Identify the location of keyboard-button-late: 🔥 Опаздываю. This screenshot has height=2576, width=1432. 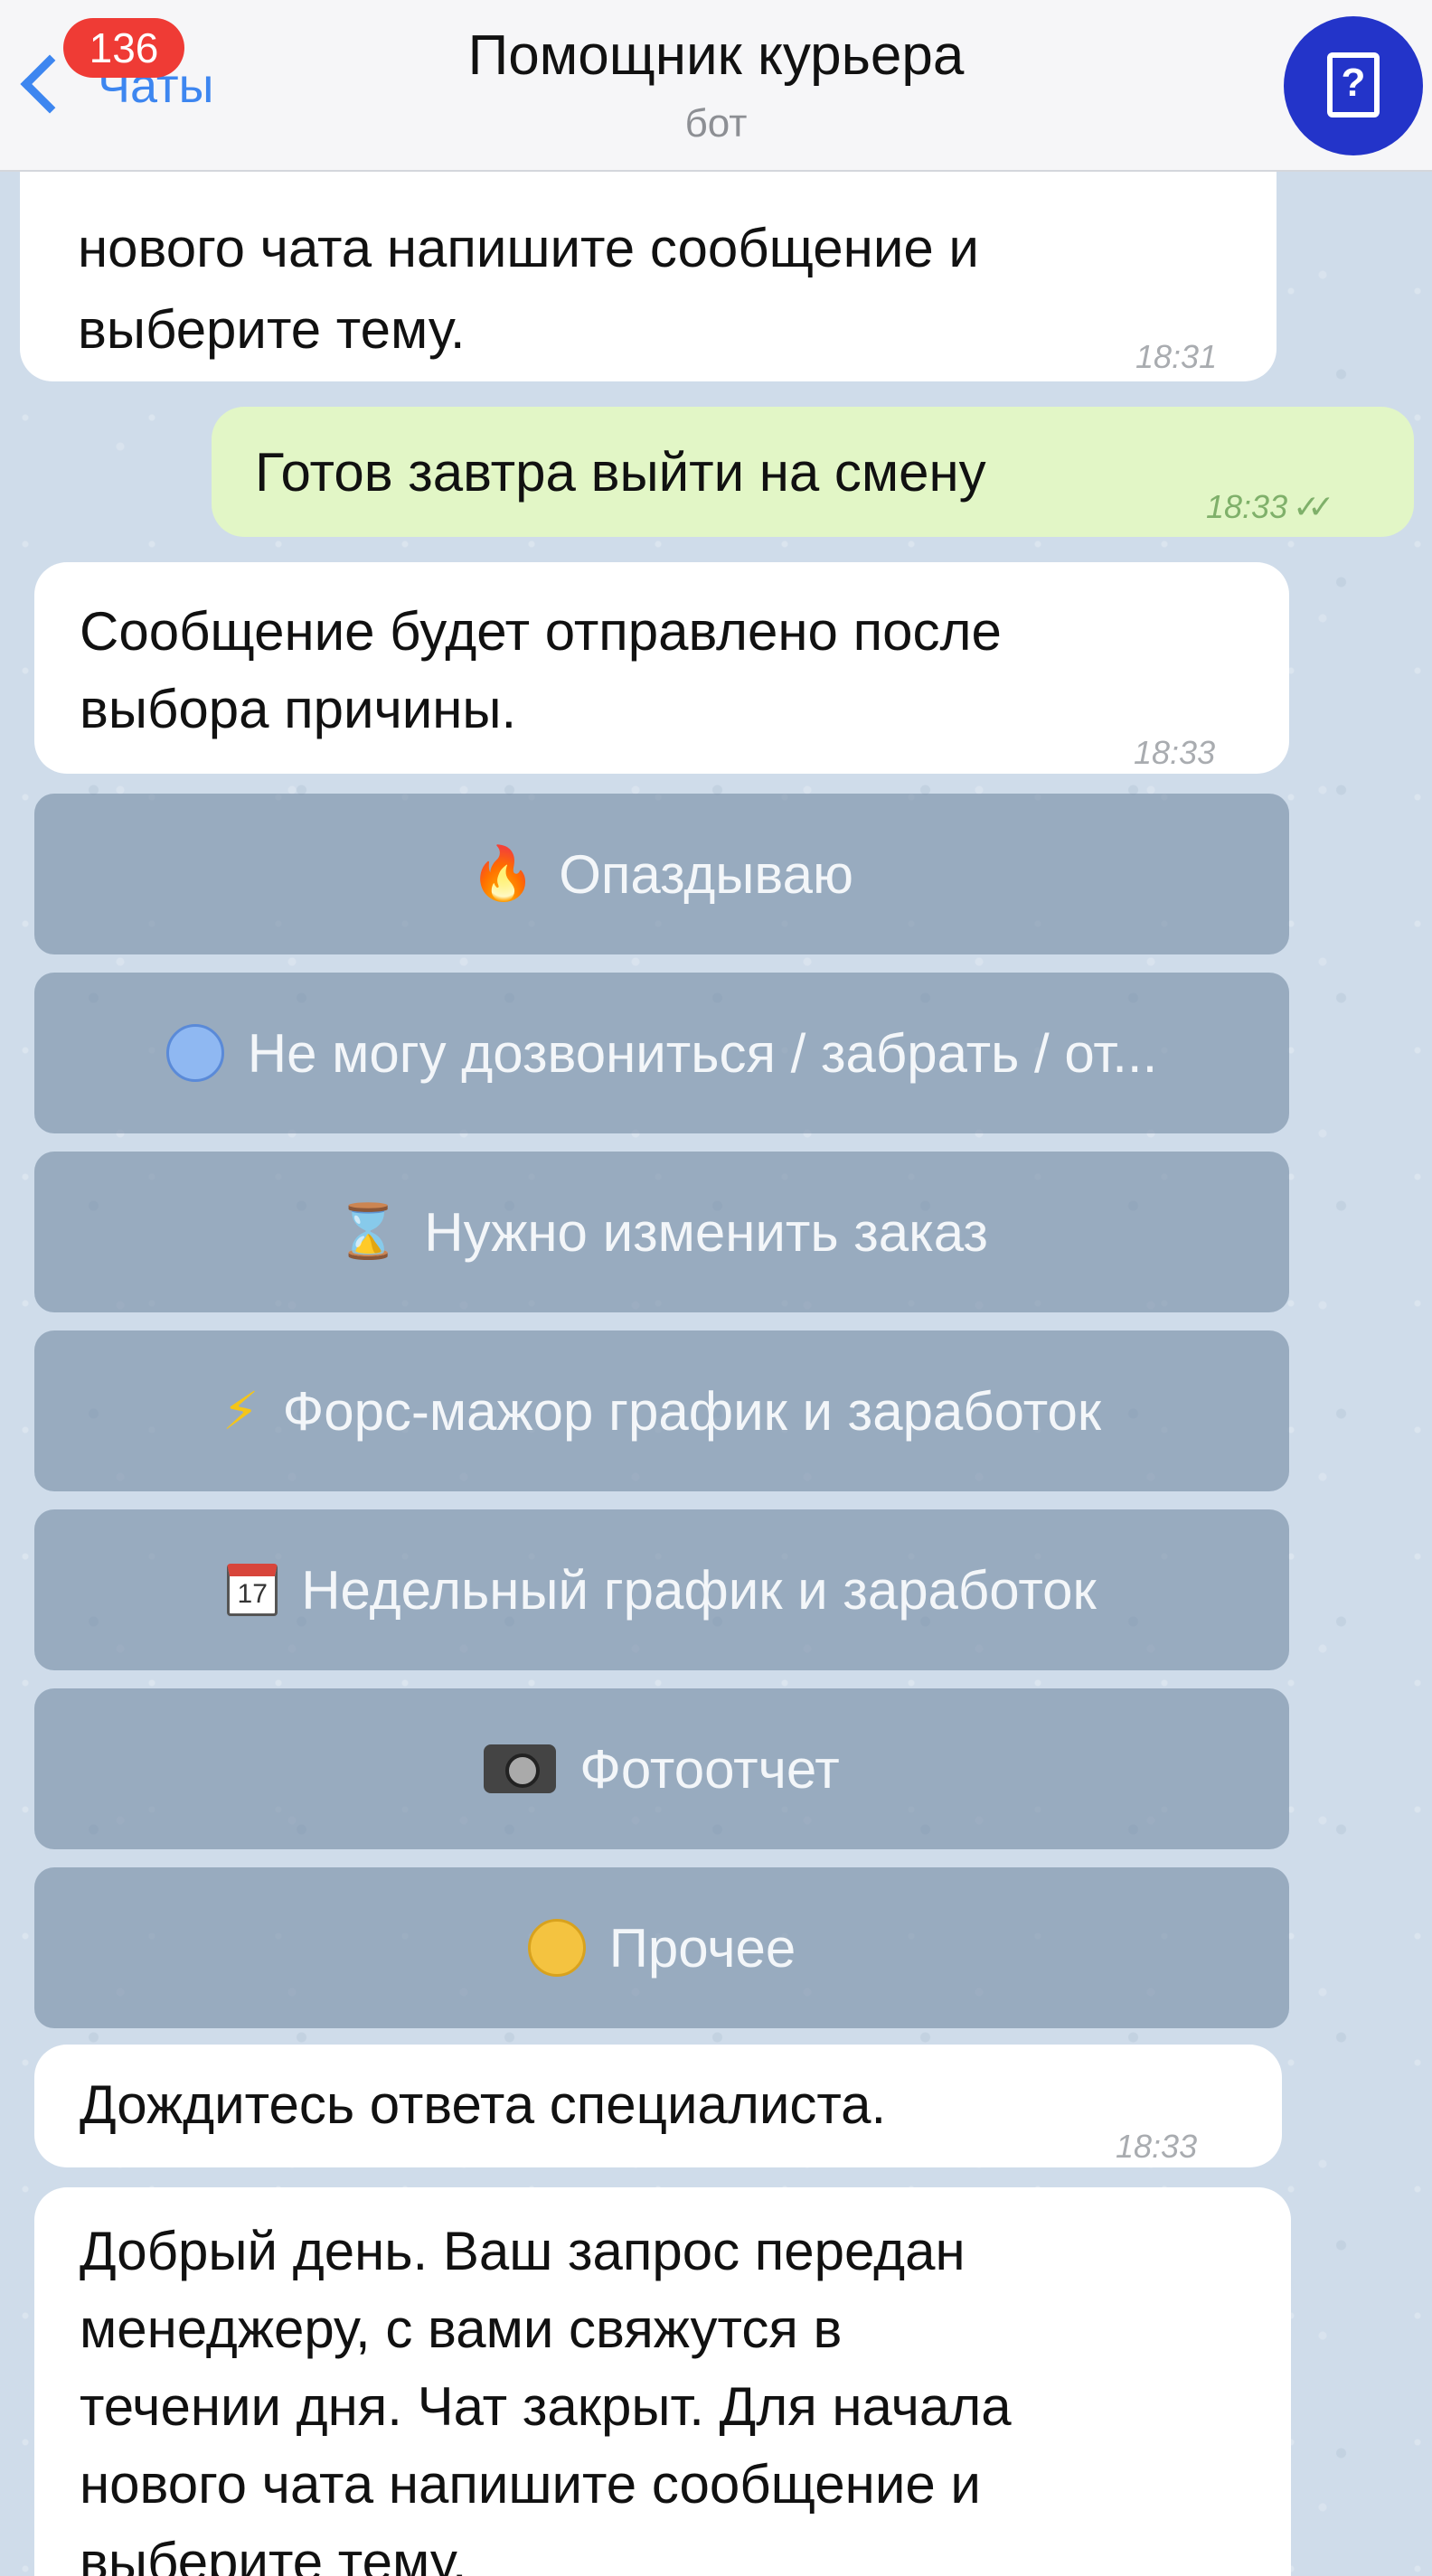
(661, 874).